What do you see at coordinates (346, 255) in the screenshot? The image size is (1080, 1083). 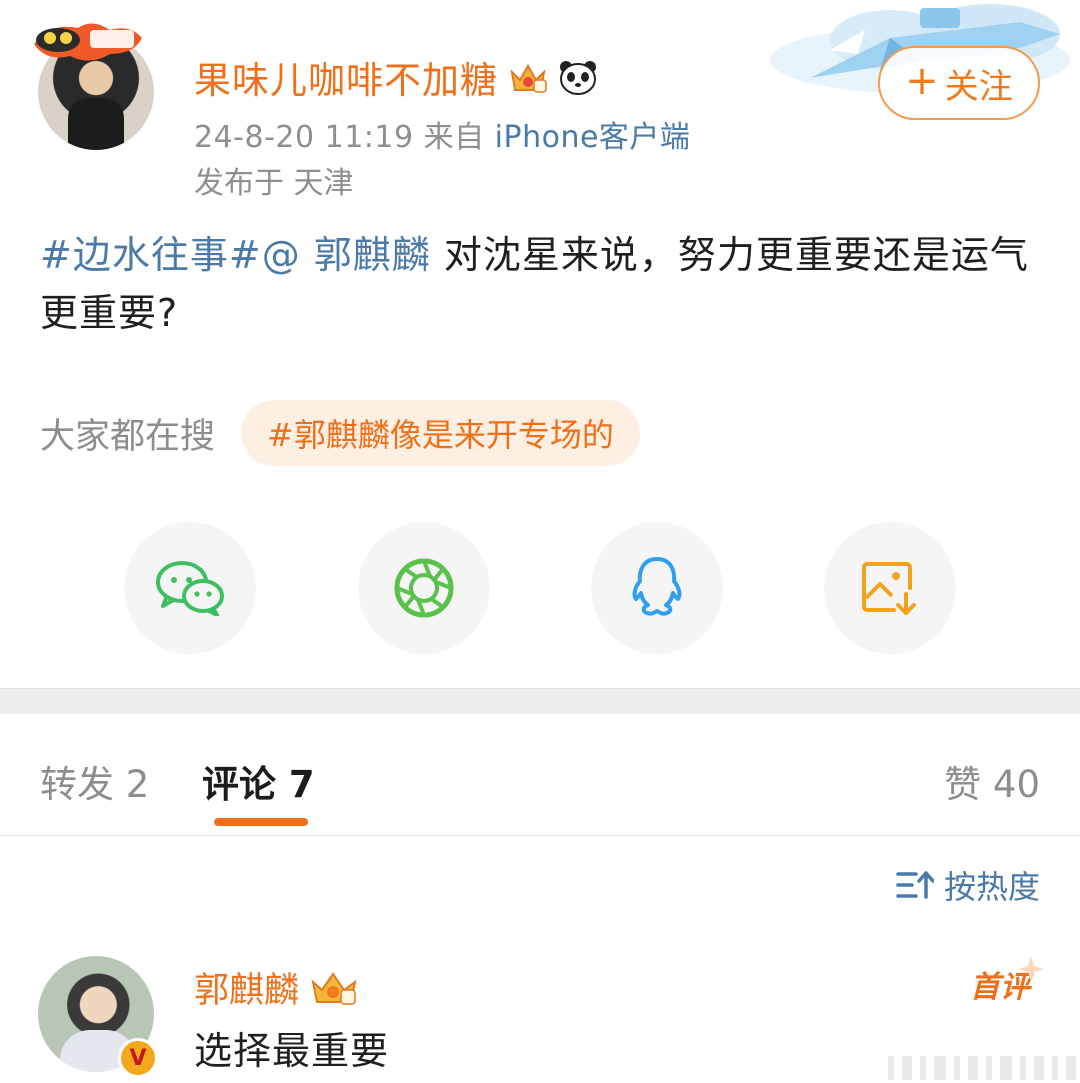 I see `mention-link: @ 郭麒麟` at bounding box center [346, 255].